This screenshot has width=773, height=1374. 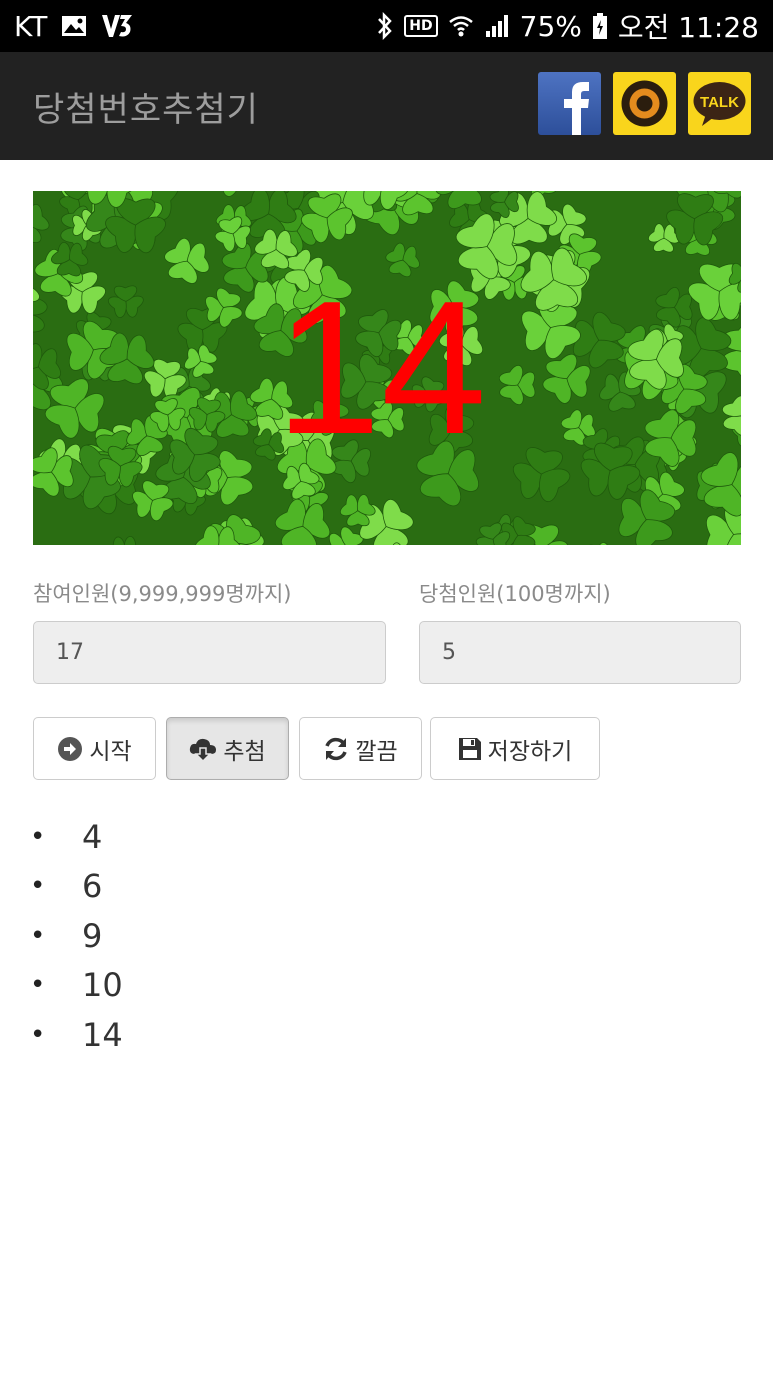 What do you see at coordinates (92, 886) in the screenshot?
I see `result-value: 6` at bounding box center [92, 886].